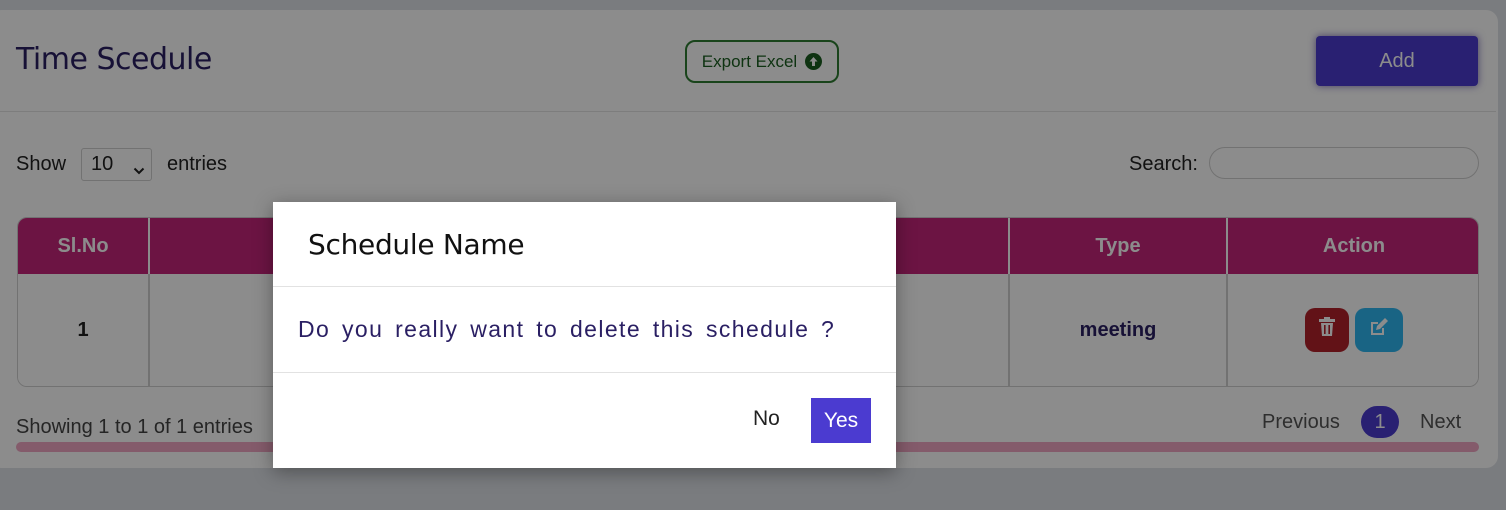 This screenshot has width=1506, height=510. Describe the element at coordinates (584, 372) in the screenshot. I see `modal-footer-divider` at that location.